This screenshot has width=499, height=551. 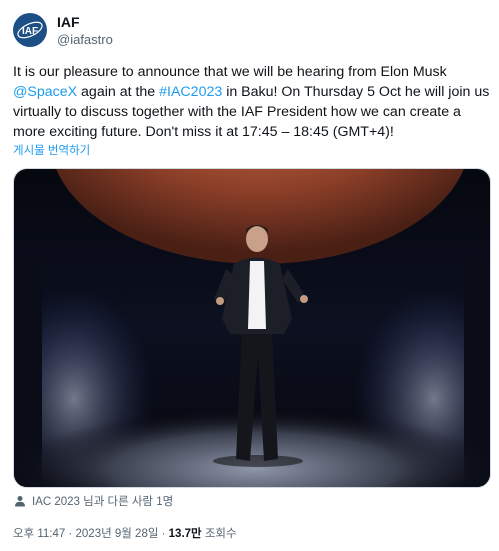 I want to click on post-time: 오후 11:47, so click(x=39, y=534).